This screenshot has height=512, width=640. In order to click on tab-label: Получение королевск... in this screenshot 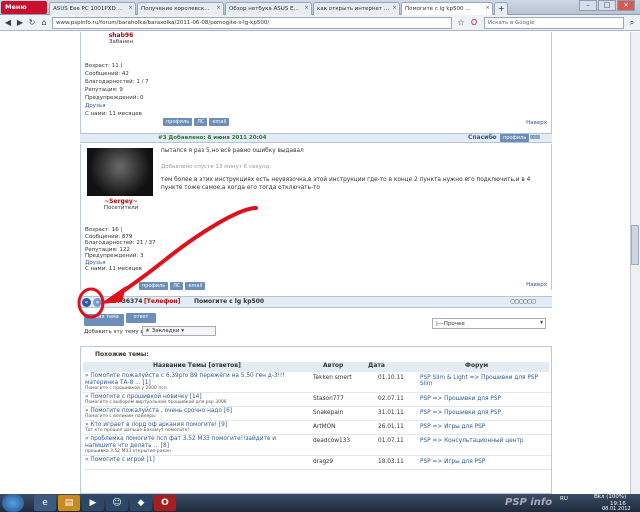, I will do `click(175, 9)`.